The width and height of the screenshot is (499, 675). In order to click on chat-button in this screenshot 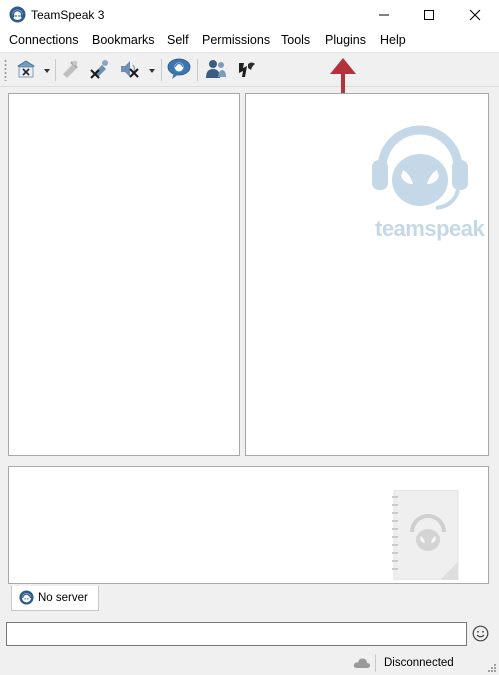, I will do `click(179, 69)`.